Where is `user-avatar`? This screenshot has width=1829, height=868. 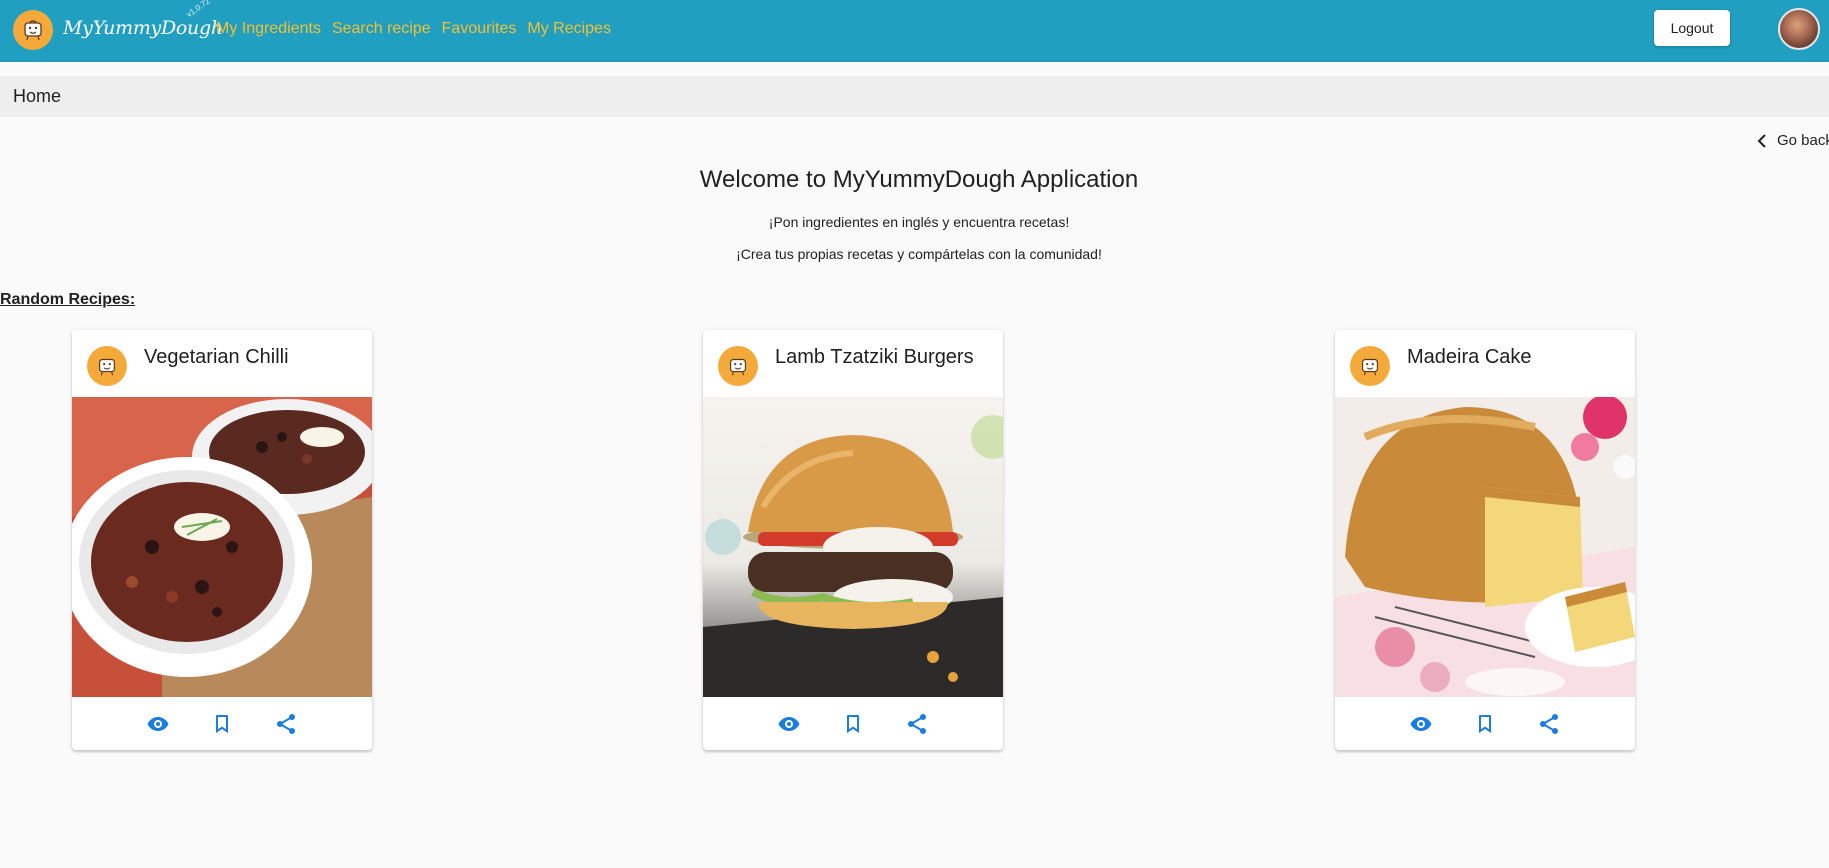 user-avatar is located at coordinates (1799, 29).